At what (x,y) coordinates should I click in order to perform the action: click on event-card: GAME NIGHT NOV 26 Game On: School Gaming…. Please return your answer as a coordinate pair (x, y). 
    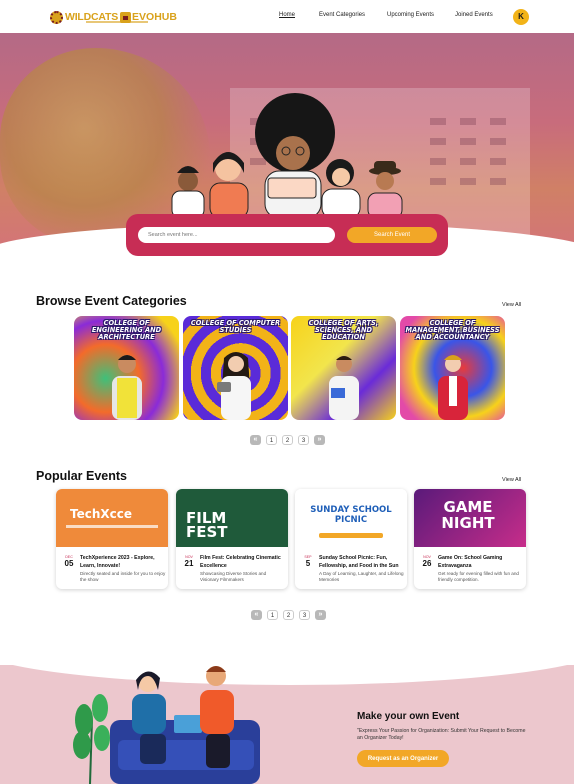
    Looking at the image, I should click on (470, 539).